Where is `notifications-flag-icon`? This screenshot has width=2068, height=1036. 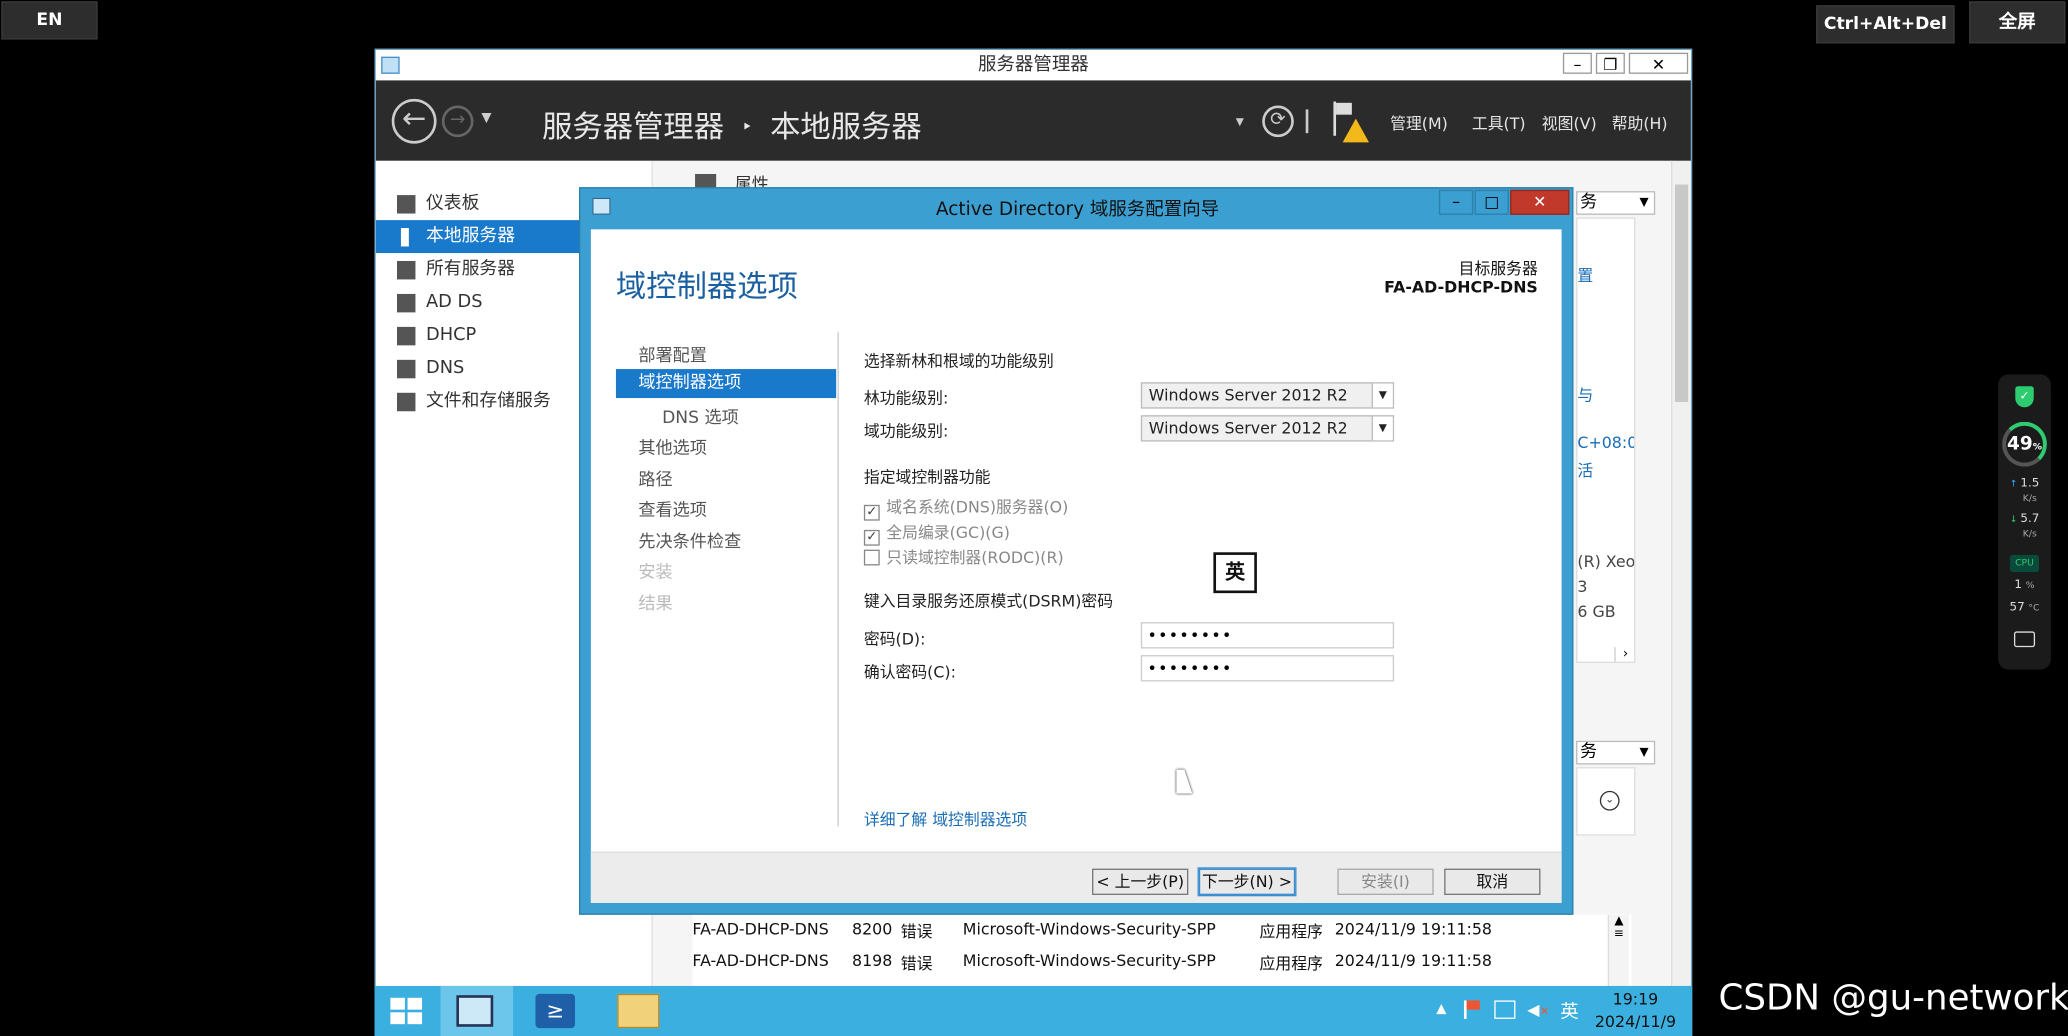 notifications-flag-icon is located at coordinates (1350, 122).